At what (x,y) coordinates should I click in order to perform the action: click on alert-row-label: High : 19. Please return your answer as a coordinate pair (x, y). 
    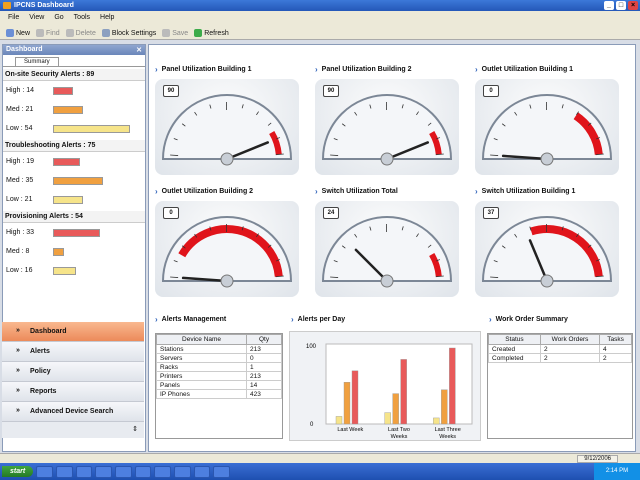
    Looking at the image, I should click on (20, 161).